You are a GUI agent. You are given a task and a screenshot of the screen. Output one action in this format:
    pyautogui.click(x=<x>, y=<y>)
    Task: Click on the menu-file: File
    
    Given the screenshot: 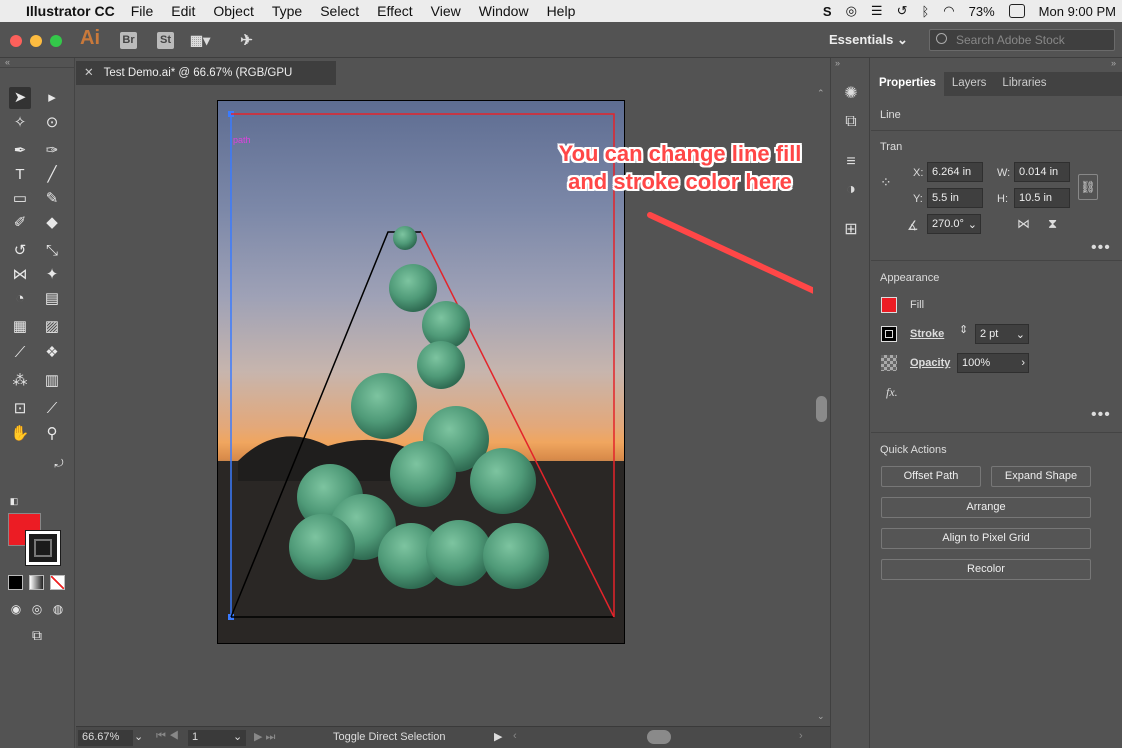 What is the action you would take?
    pyautogui.click(x=142, y=11)
    